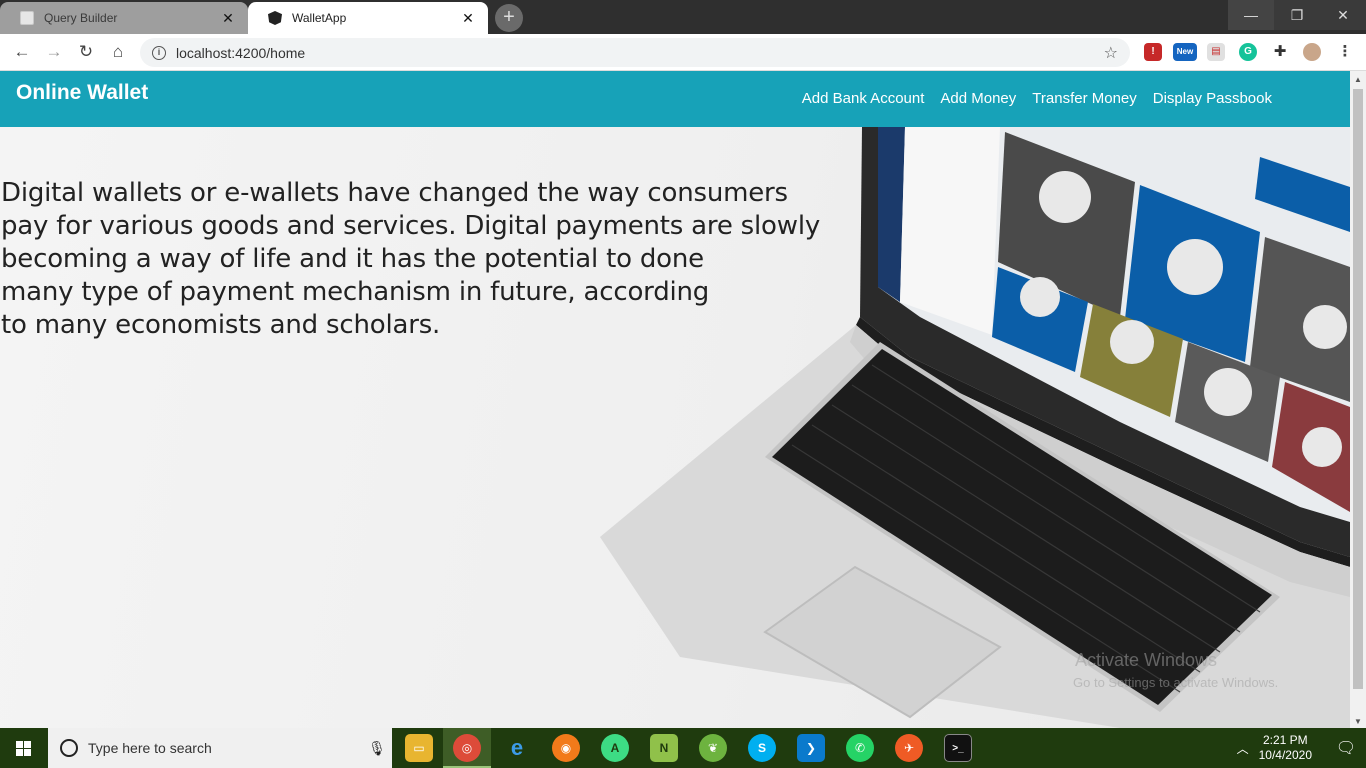 This screenshot has height=768, width=1366. What do you see at coordinates (664, 748) in the screenshot?
I see `notepad-plus-icon: N` at bounding box center [664, 748].